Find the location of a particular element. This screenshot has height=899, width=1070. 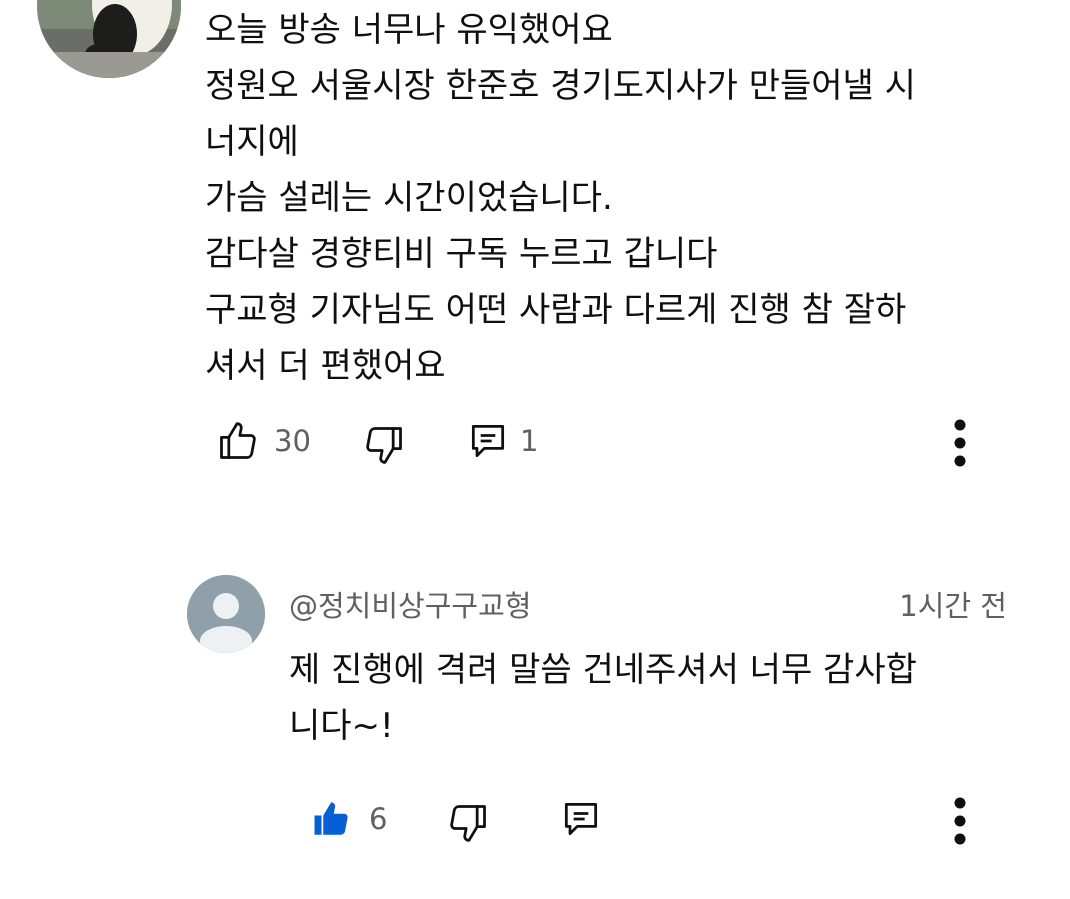

comment-line: 가슴 설레는 시간이었습니다. is located at coordinates (409, 198).